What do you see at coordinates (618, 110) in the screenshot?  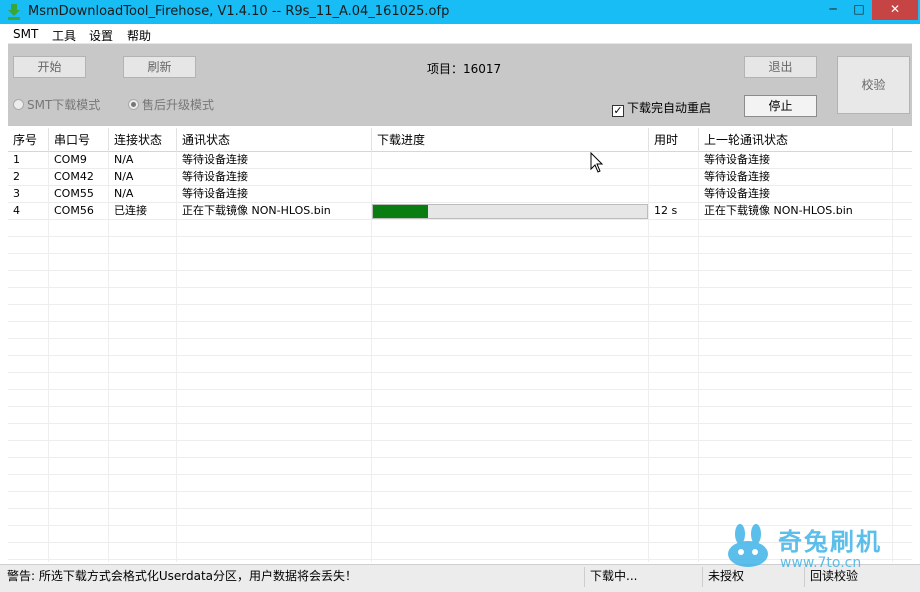 I see `checkmark-icon: ✓` at bounding box center [618, 110].